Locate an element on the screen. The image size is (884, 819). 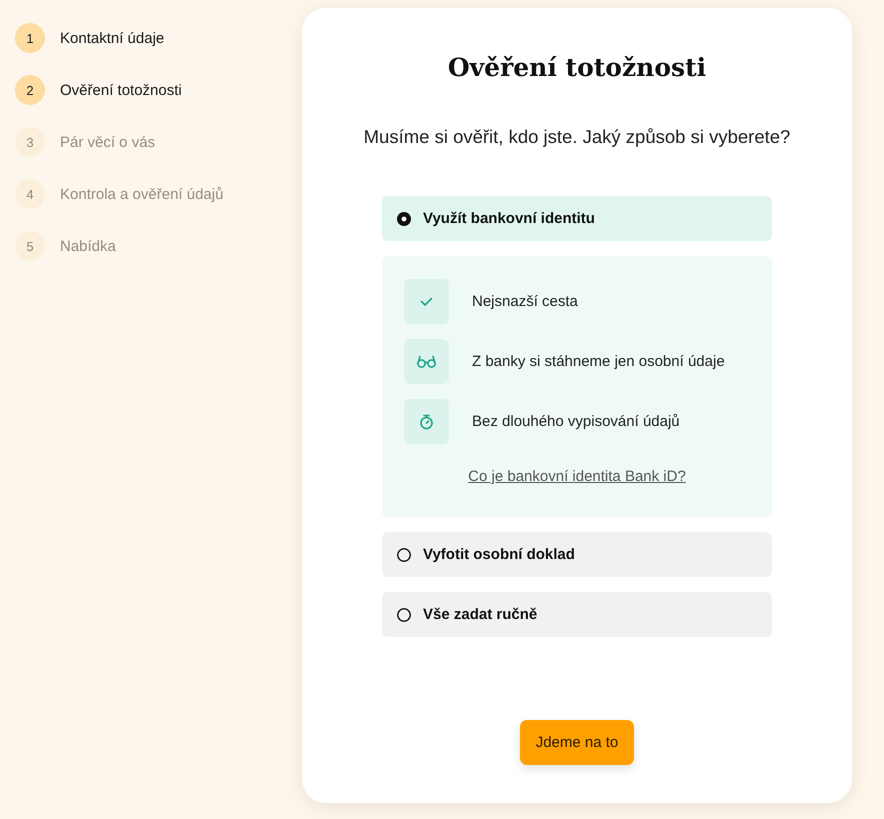
step-label: Kontaktní údaje is located at coordinates (112, 38).